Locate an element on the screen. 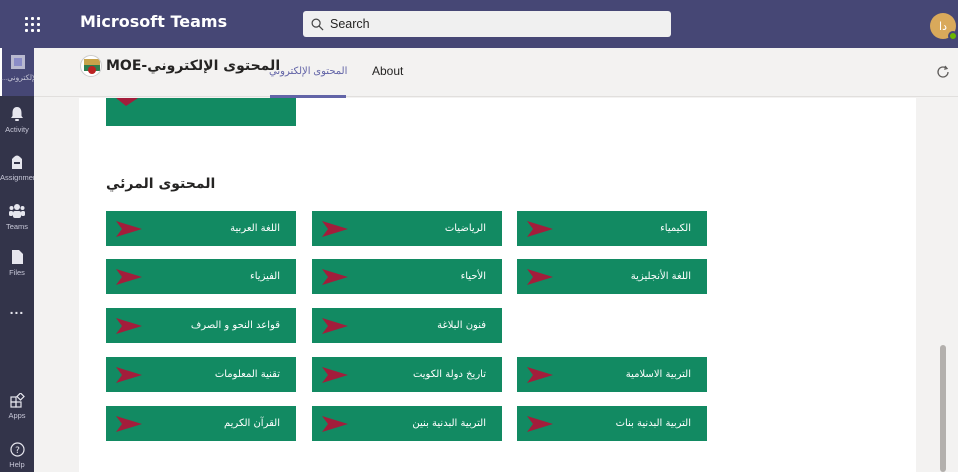 This screenshot has height=472, width=958. top-bar: Microsoft Teams Search دا is located at coordinates (479, 24).